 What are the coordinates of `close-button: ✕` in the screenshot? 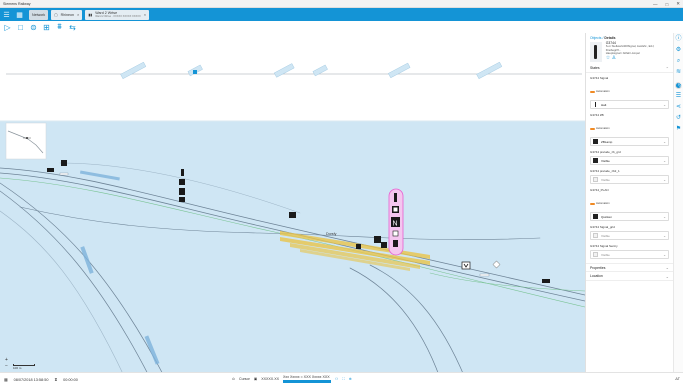 It's located at (678, 4).